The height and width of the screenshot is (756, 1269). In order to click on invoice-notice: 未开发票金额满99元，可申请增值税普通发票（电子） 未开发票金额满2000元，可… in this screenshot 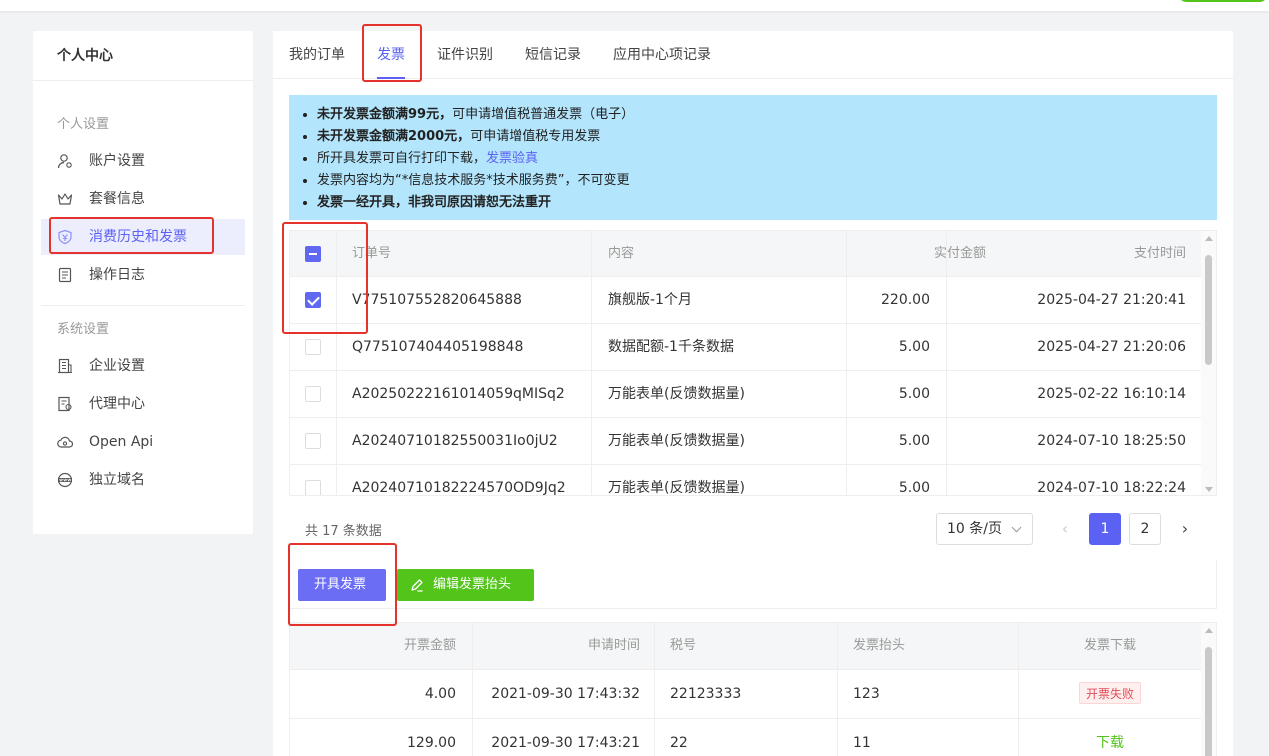, I will do `click(753, 157)`.